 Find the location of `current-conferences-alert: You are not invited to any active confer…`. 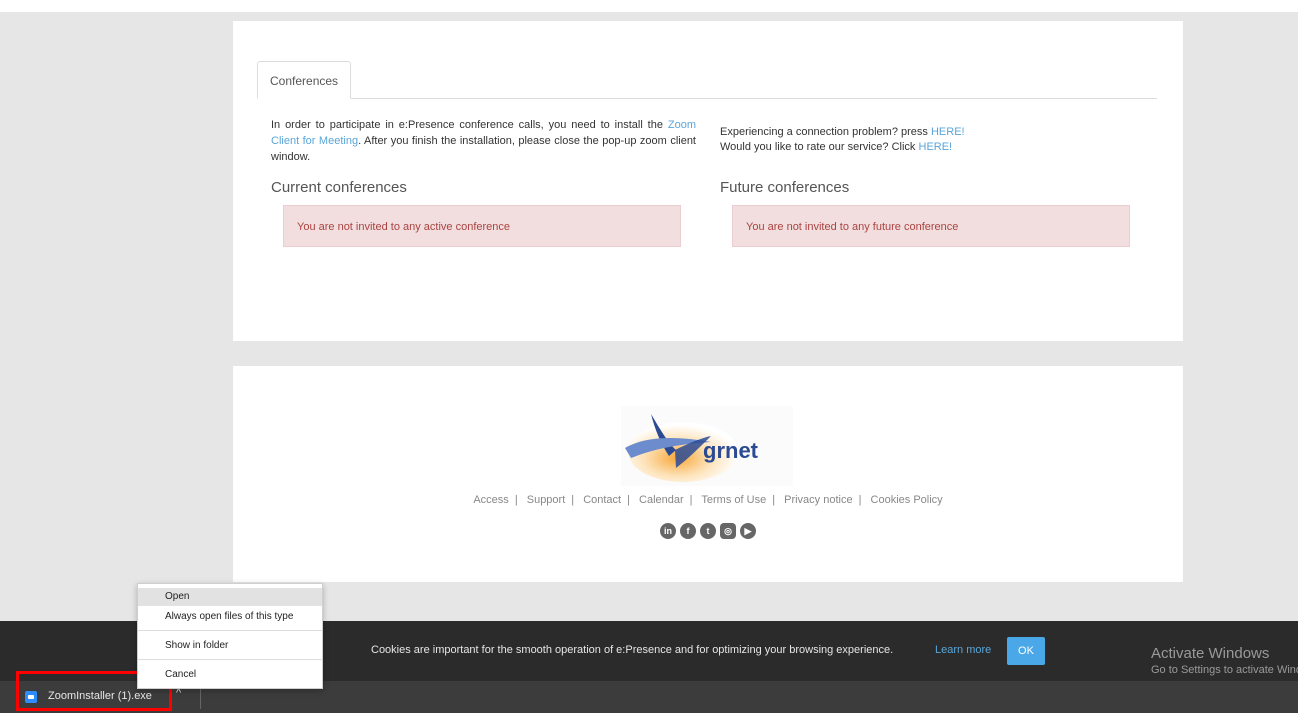

current-conferences-alert: You are not invited to any active confer… is located at coordinates (482, 226).